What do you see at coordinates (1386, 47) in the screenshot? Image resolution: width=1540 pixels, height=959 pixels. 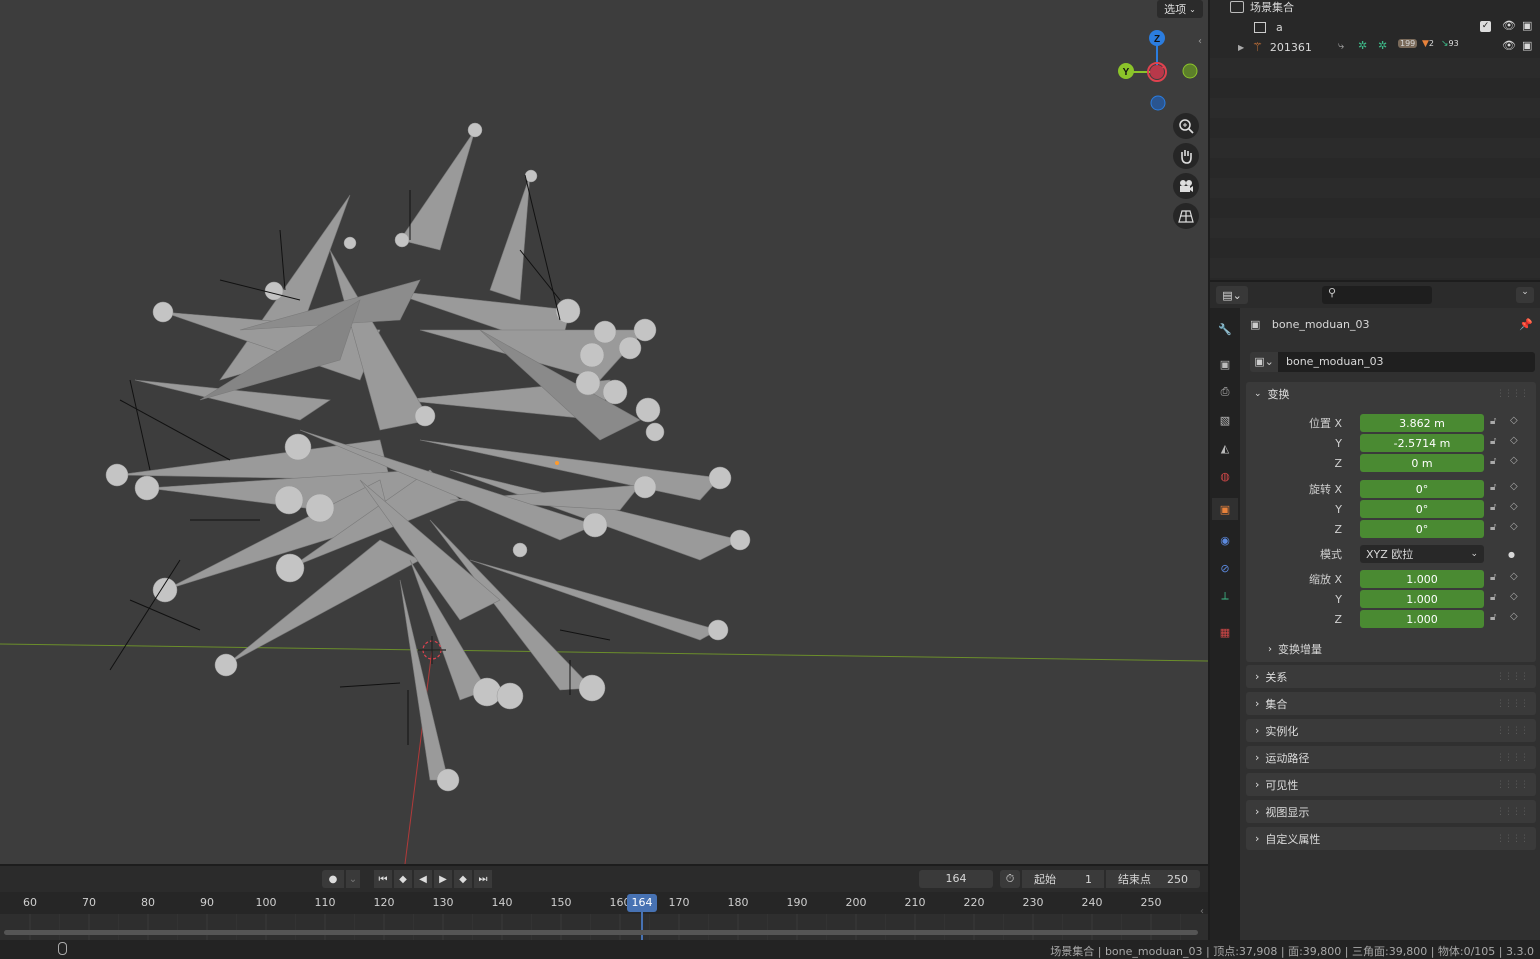 I see `outliner-row-armature: ▶ ⚚ 201361 ⤷ ✲ ✲ 199 ▼2 ↘93 👁 ▣` at bounding box center [1386, 47].